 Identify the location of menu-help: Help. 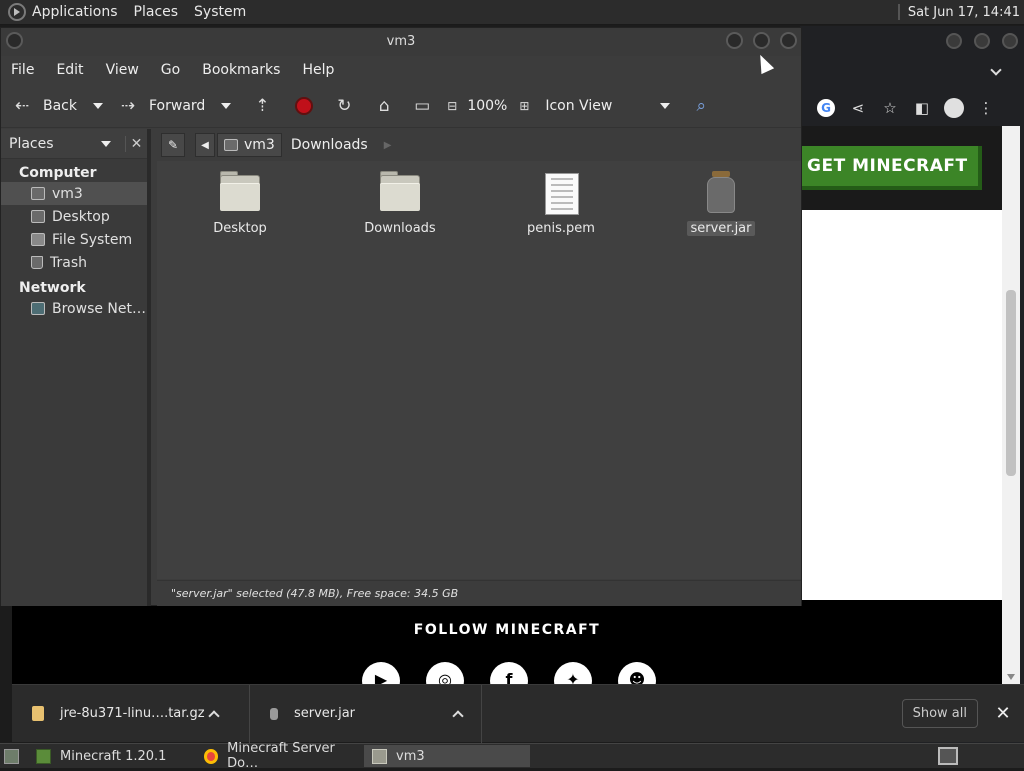
(318, 70).